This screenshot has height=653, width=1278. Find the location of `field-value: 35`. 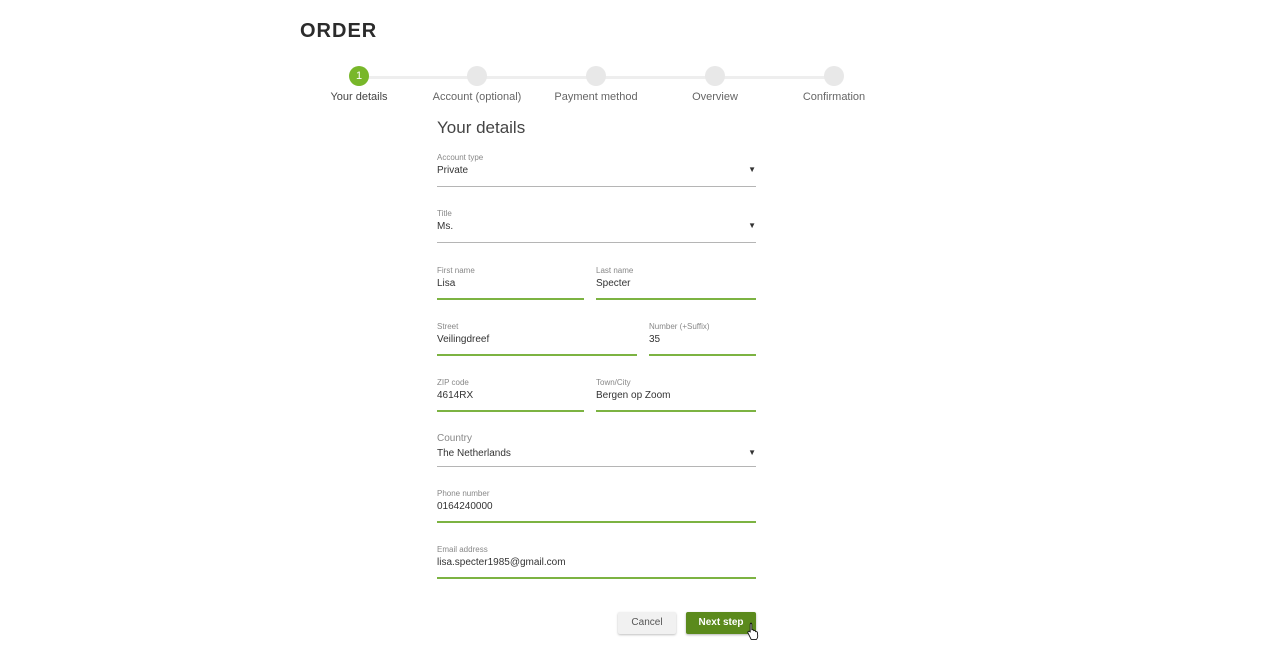

field-value: 35 is located at coordinates (655, 339).